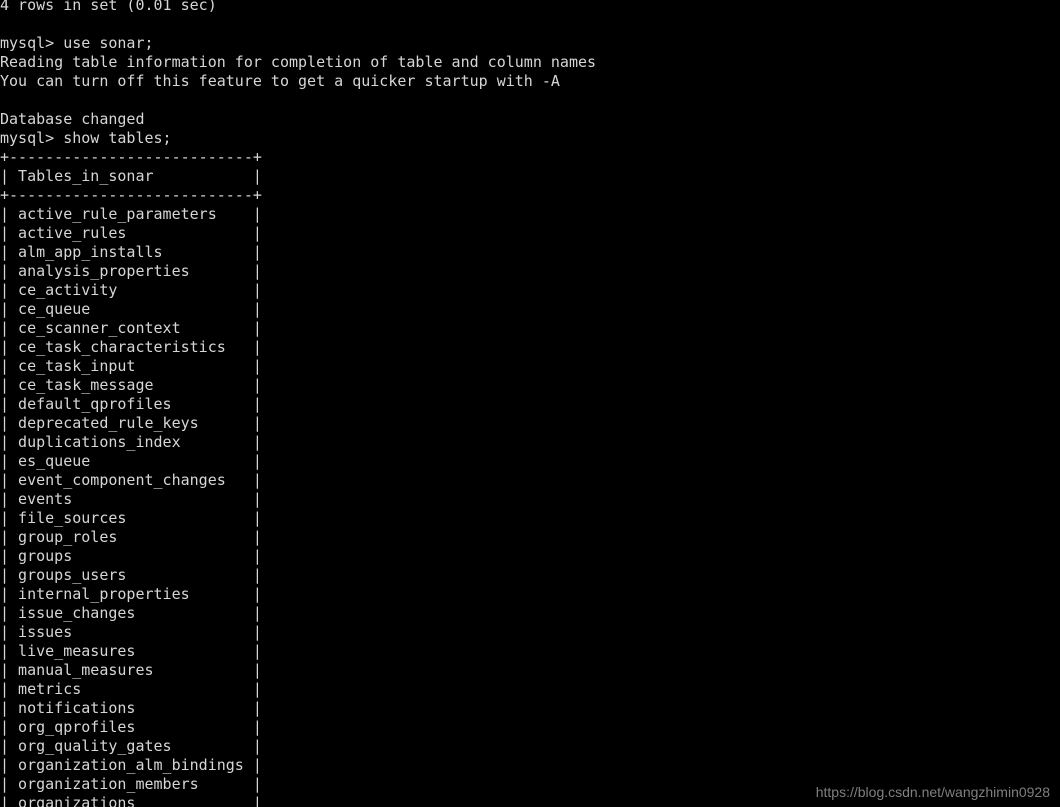  Describe the element at coordinates (131, 537) in the screenshot. I see `table-row: | group_roles |` at that location.